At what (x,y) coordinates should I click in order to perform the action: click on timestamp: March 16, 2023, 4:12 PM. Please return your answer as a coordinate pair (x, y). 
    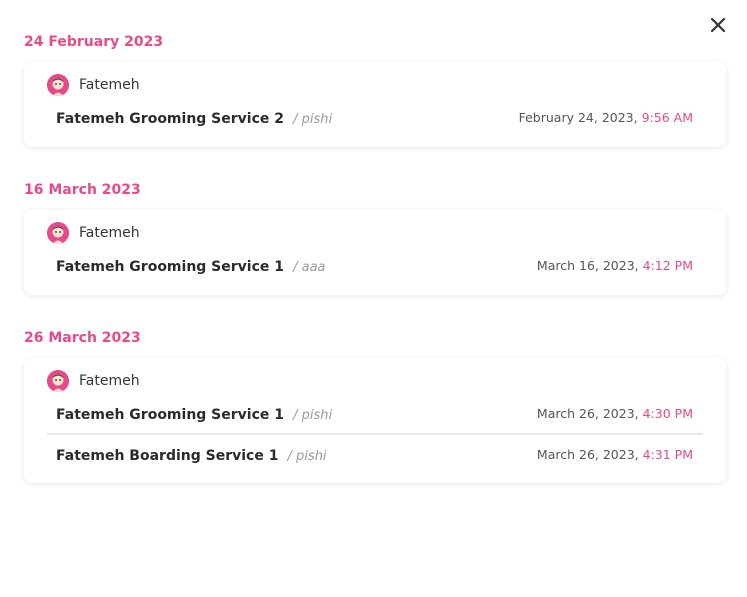
    Looking at the image, I should click on (615, 265).